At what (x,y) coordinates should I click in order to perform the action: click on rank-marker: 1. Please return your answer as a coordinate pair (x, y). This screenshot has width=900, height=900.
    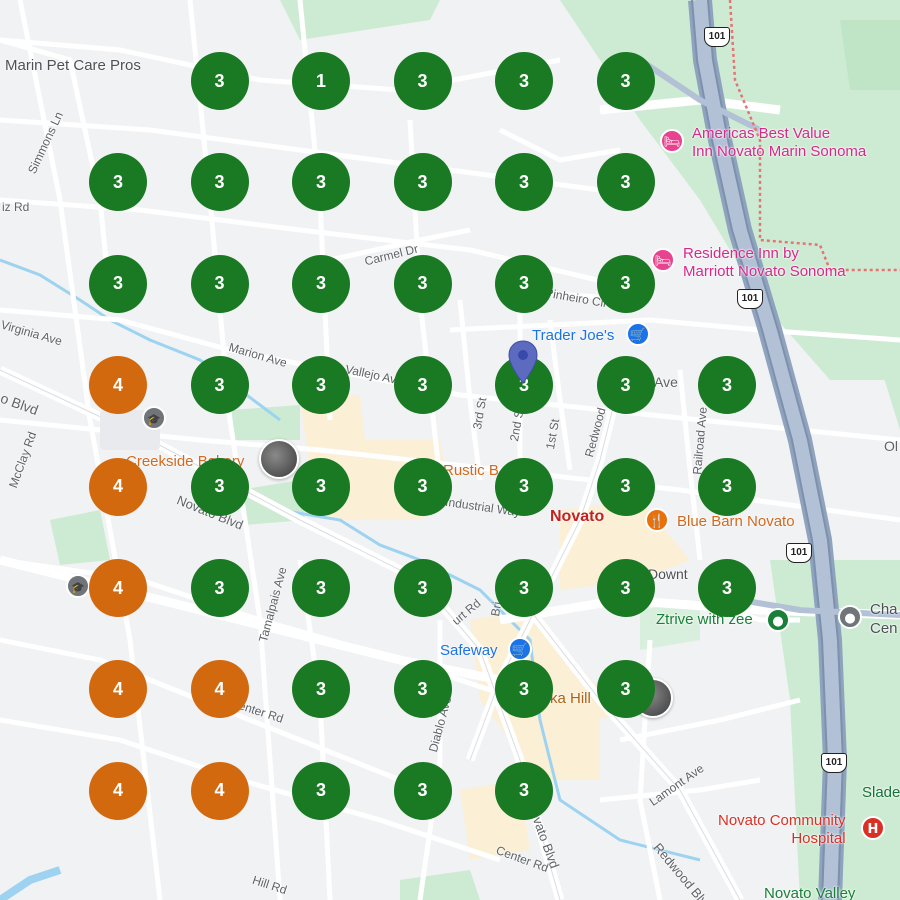
    Looking at the image, I should click on (321, 81).